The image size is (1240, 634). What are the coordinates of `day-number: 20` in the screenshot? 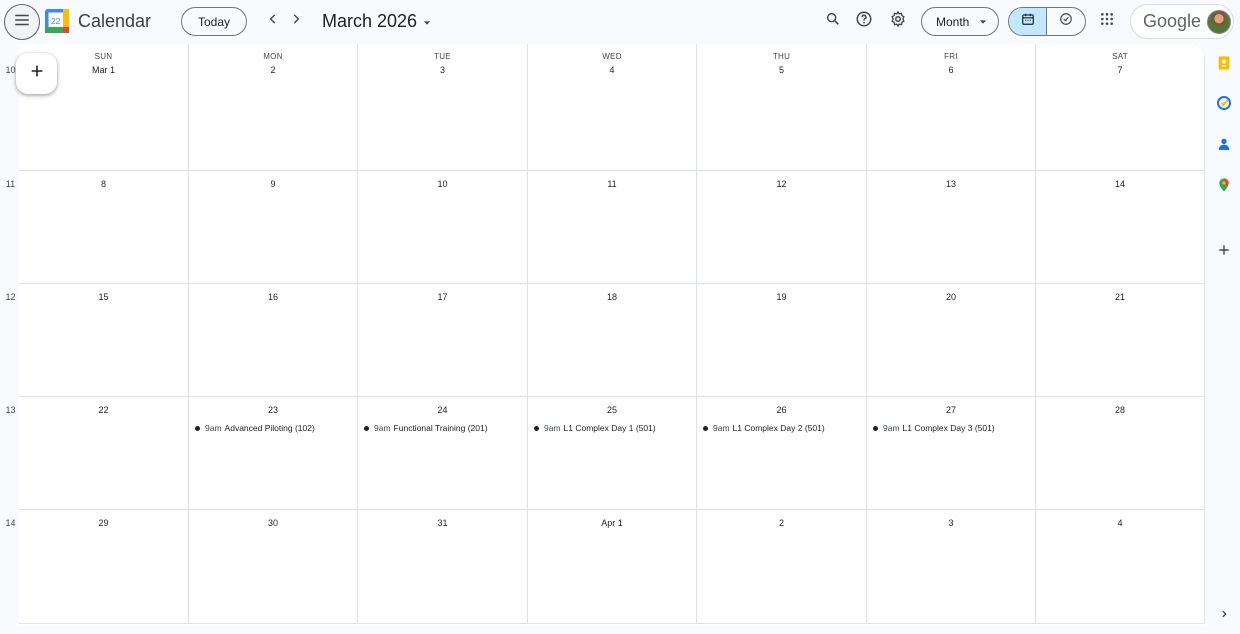 It's located at (951, 297).